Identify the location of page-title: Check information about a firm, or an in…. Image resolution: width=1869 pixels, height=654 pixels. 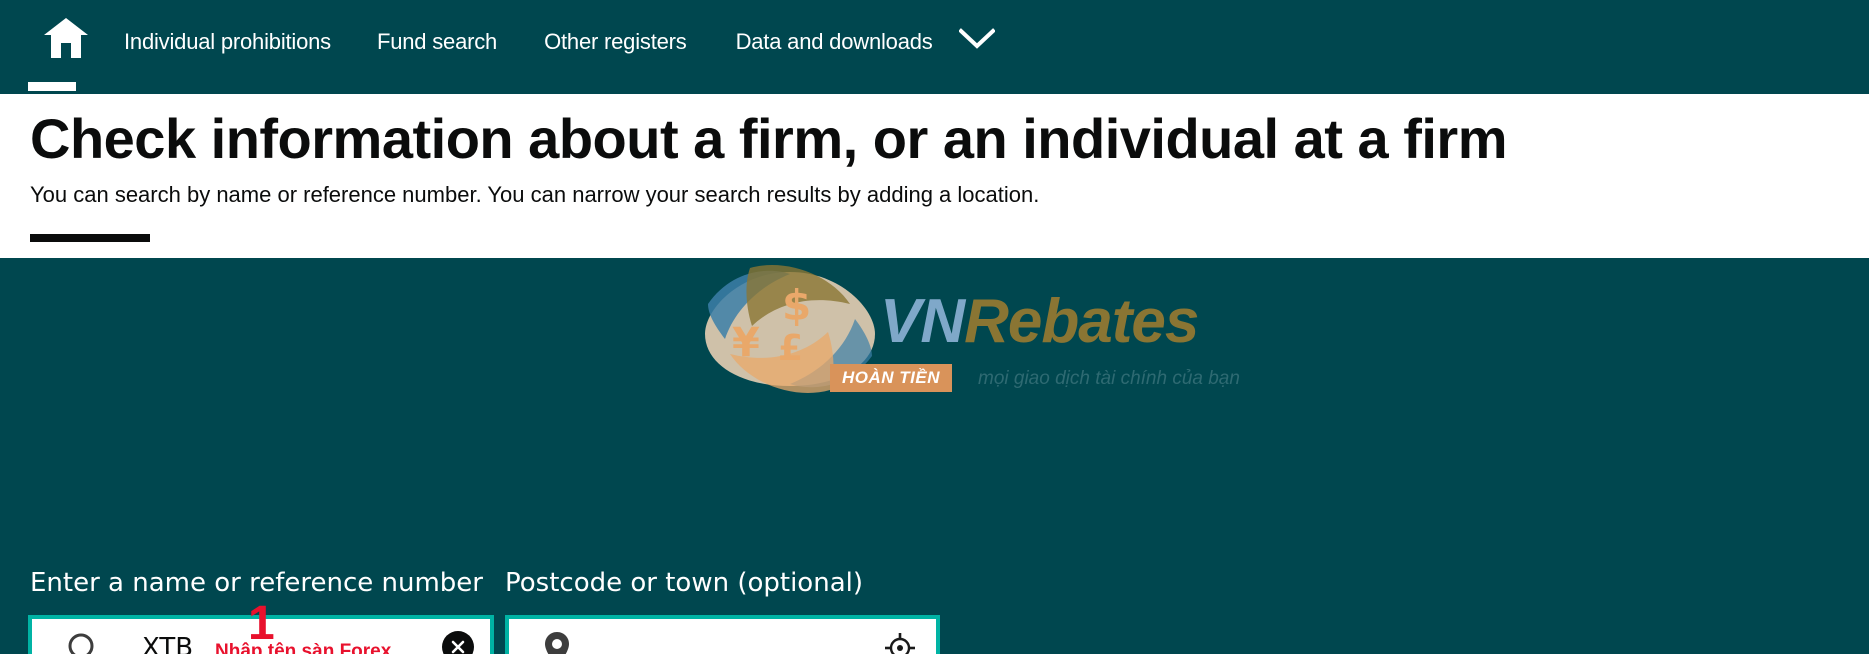
(768, 138).